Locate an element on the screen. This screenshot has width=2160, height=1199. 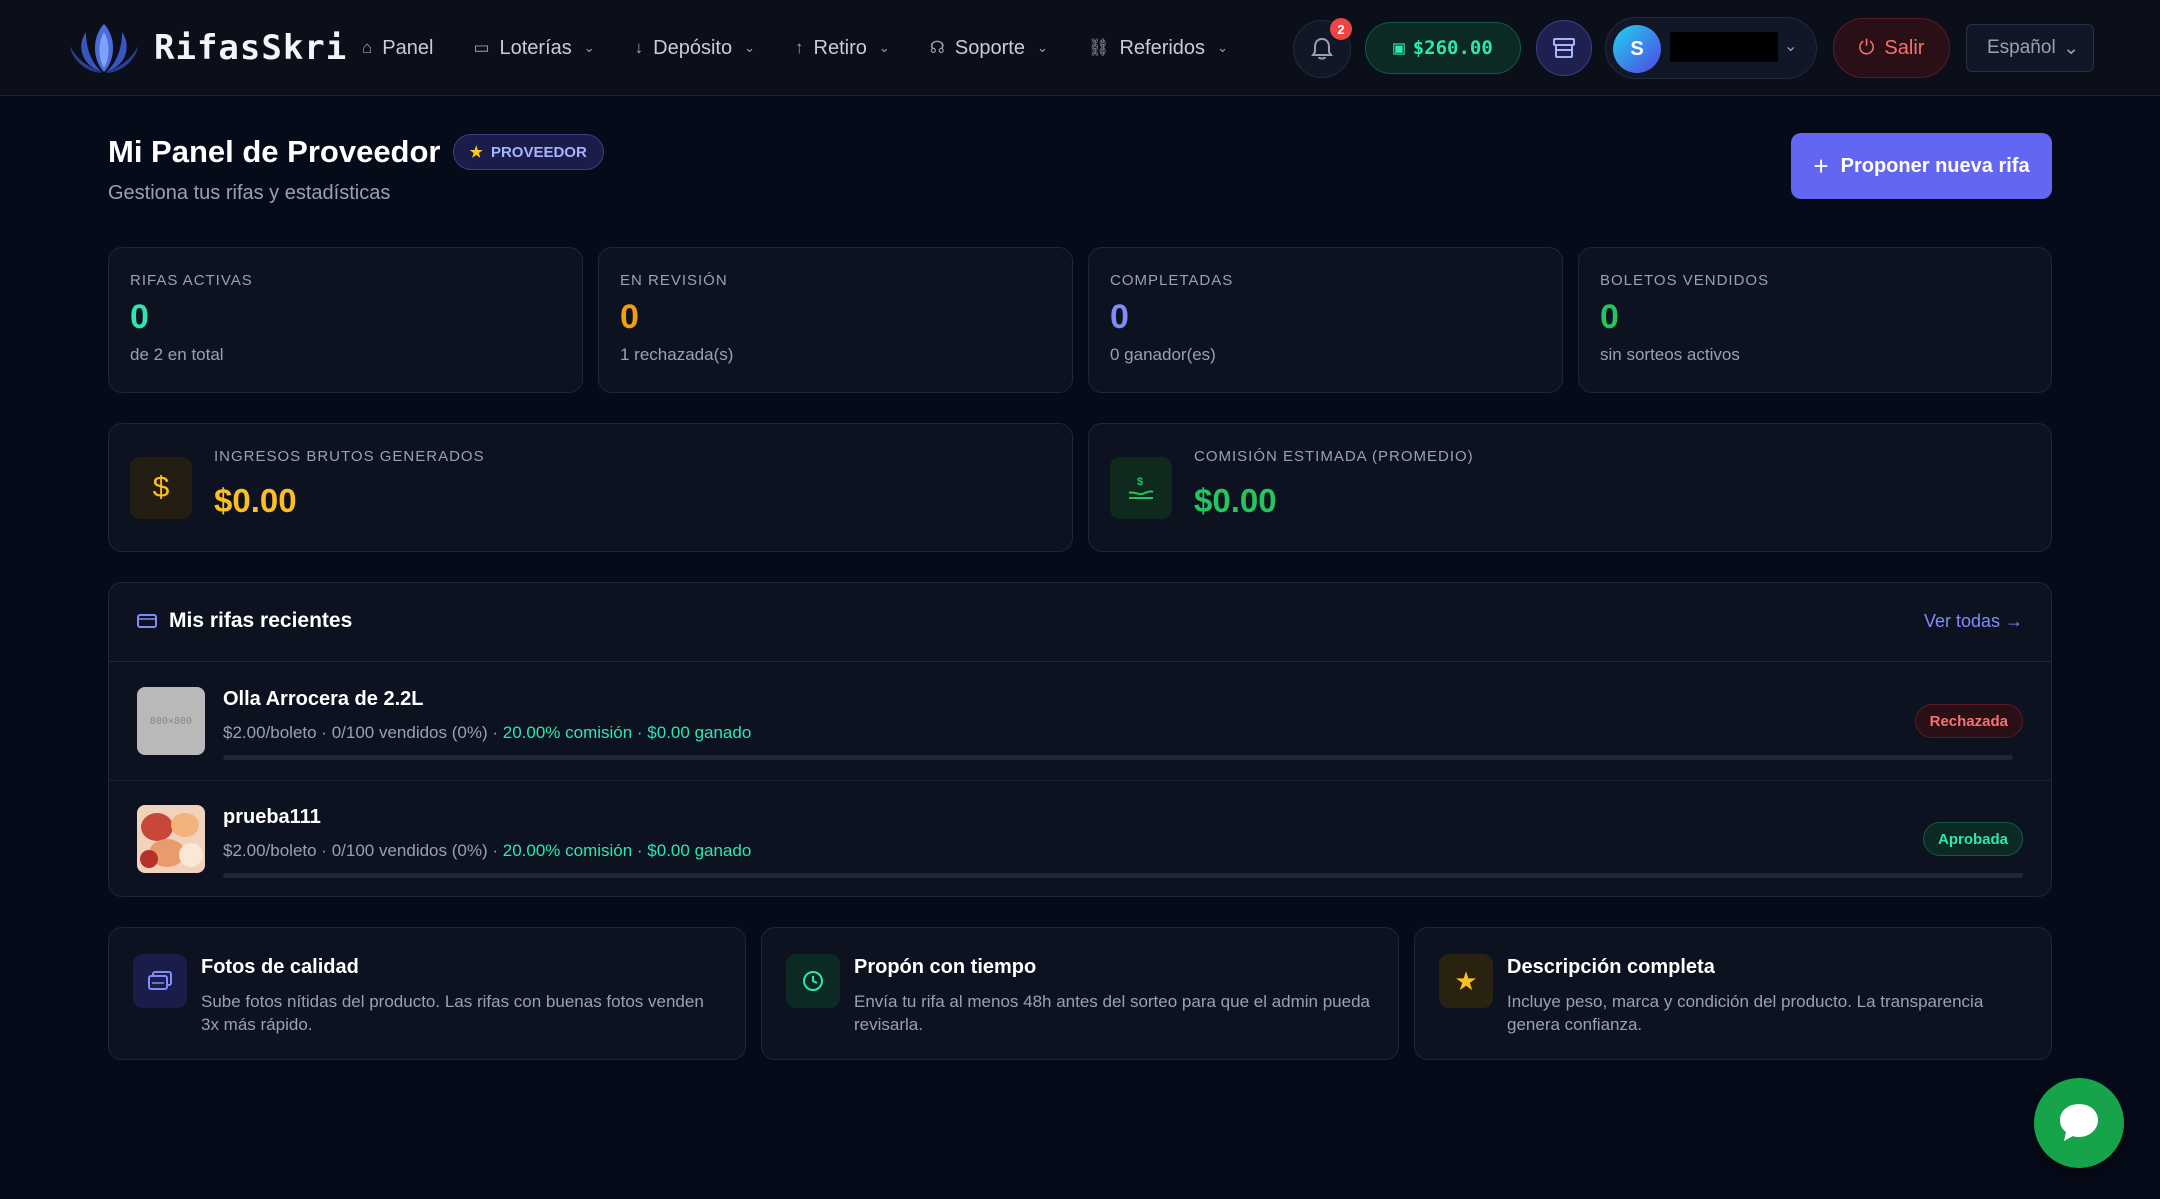
stat-card-active: RIFAS ACTIVAS 0 de 2 en total is located at coordinates (345, 320).